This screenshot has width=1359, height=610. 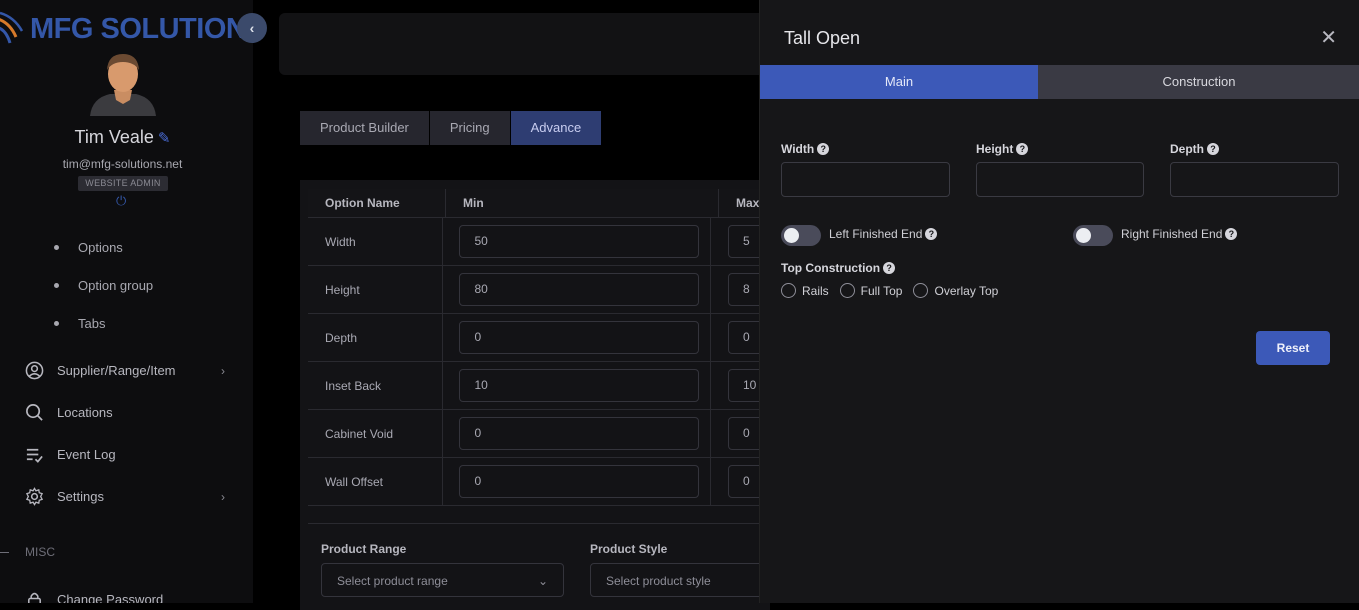 What do you see at coordinates (1060, 179) in the screenshot?
I see `height-input` at bounding box center [1060, 179].